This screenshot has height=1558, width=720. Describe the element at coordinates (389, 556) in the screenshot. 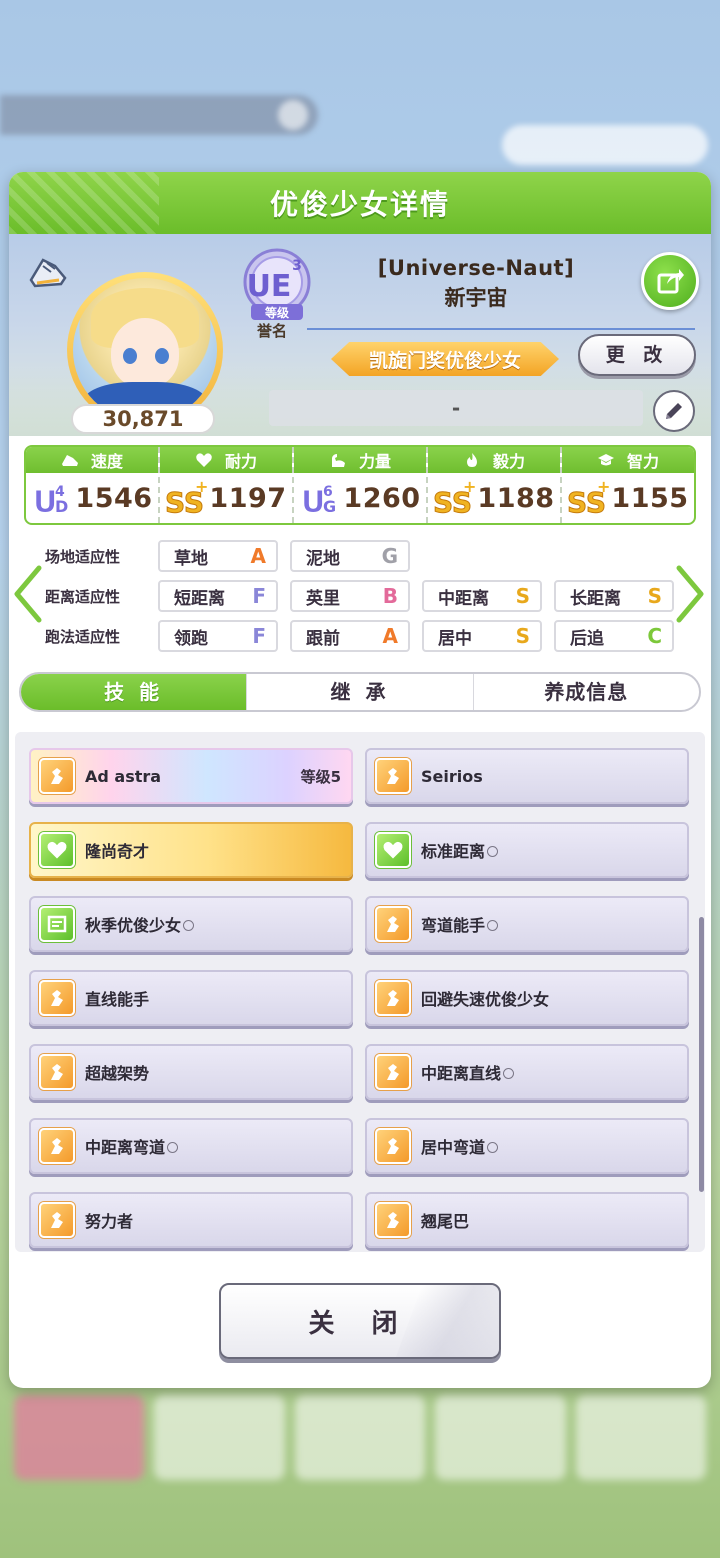

I see `aptitude-grade: G` at that location.